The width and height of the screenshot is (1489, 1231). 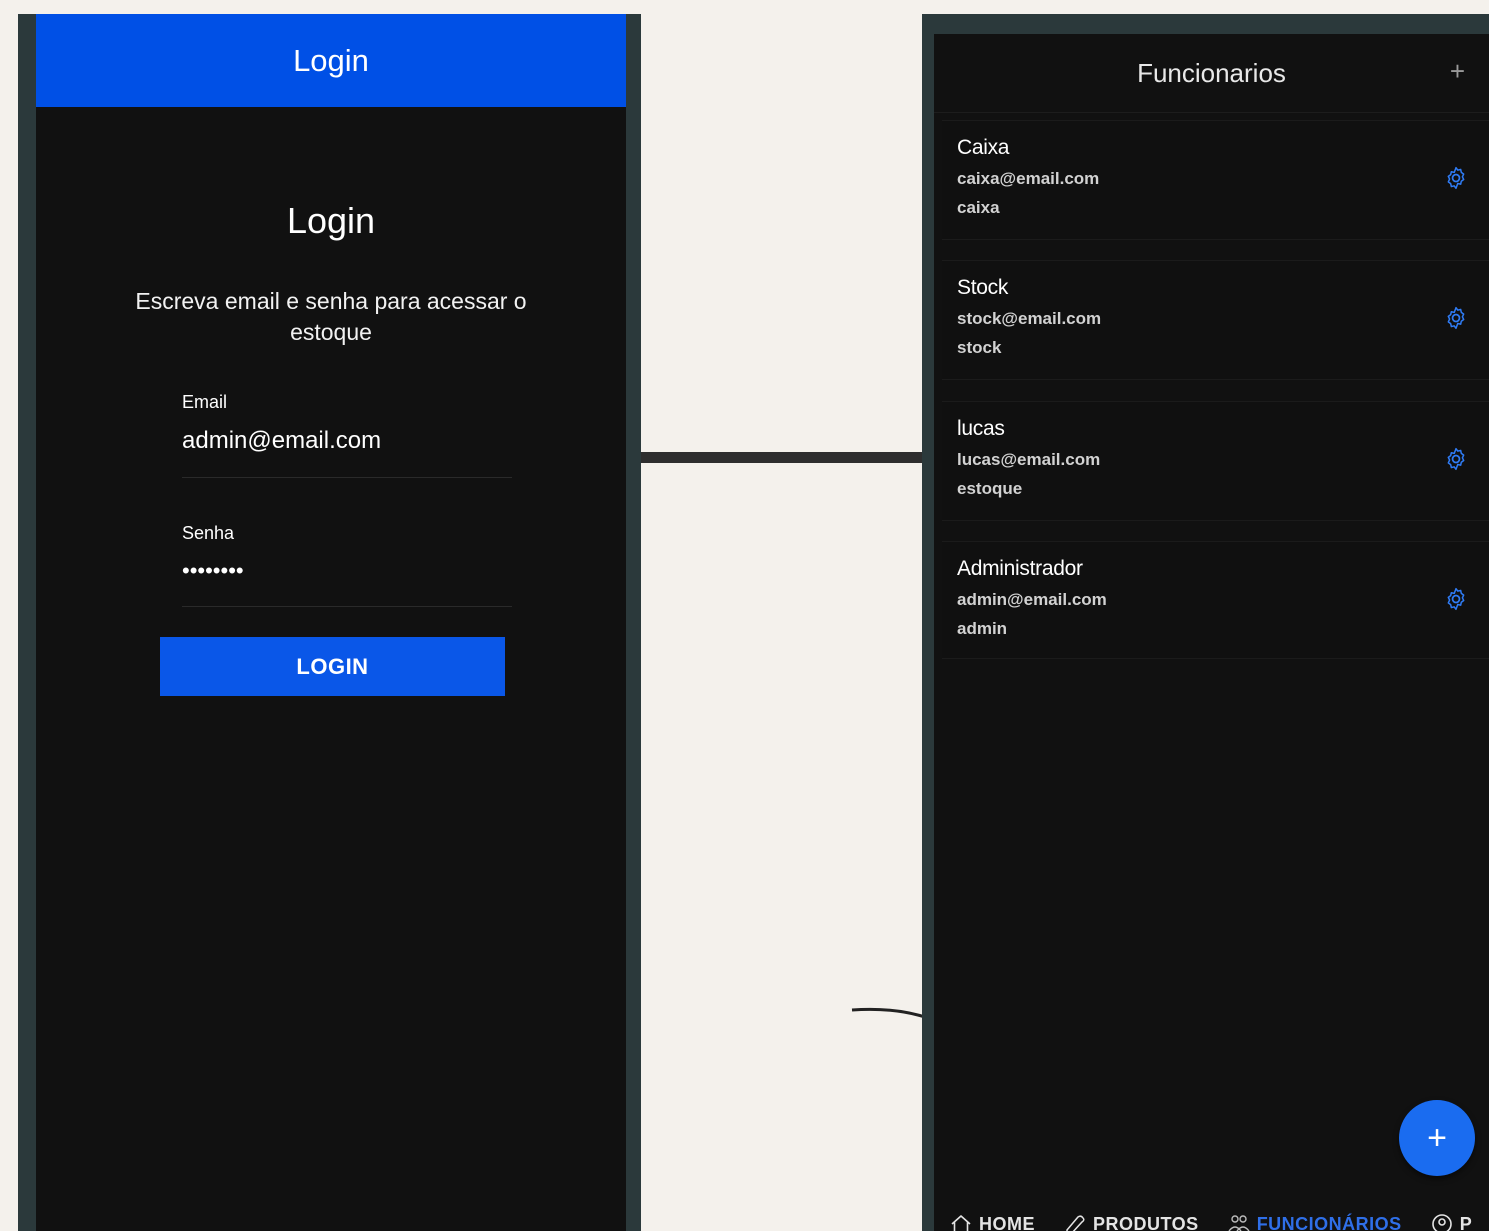 I want to click on nav-item-profile: P, so click(x=1451, y=1222).